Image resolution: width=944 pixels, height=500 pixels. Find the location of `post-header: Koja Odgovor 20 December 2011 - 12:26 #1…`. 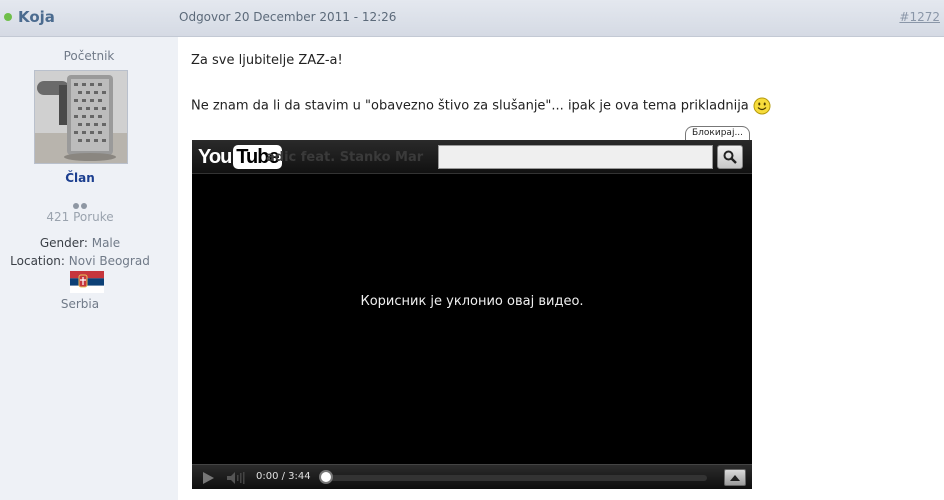

post-header: Koja Odgovor 20 December 2011 - 12:26 #1… is located at coordinates (472, 18).